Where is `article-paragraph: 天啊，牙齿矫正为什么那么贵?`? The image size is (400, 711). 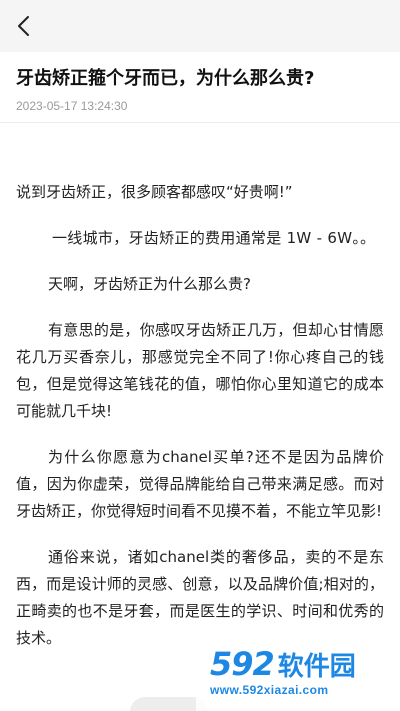 article-paragraph: 天啊，牙齿矫正为什么那么贵? is located at coordinates (149, 284).